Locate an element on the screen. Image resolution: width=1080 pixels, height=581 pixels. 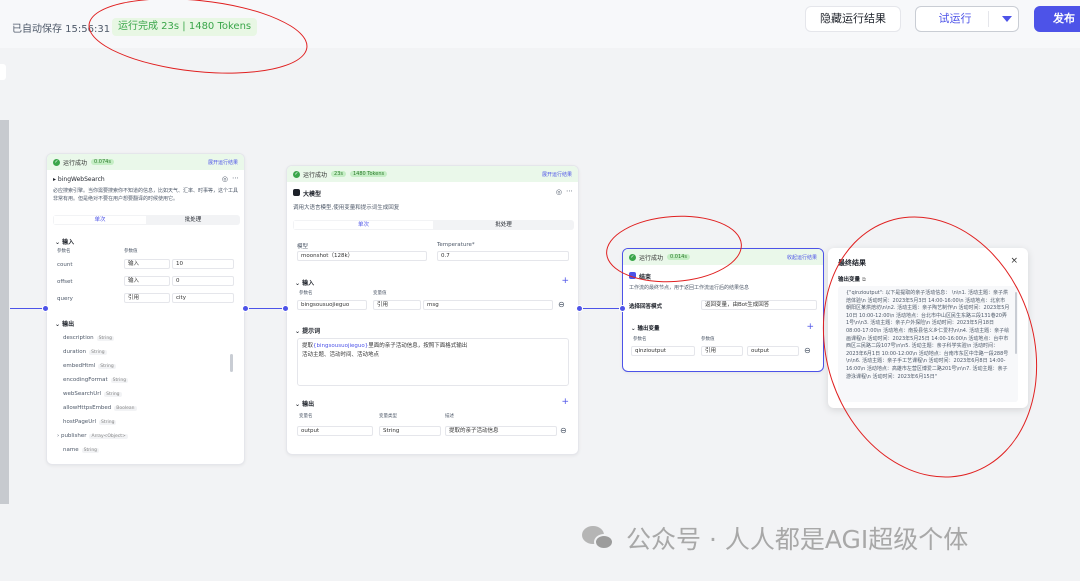
collapse-results-link: 收起运行结果 is located at coordinates (802, 257).